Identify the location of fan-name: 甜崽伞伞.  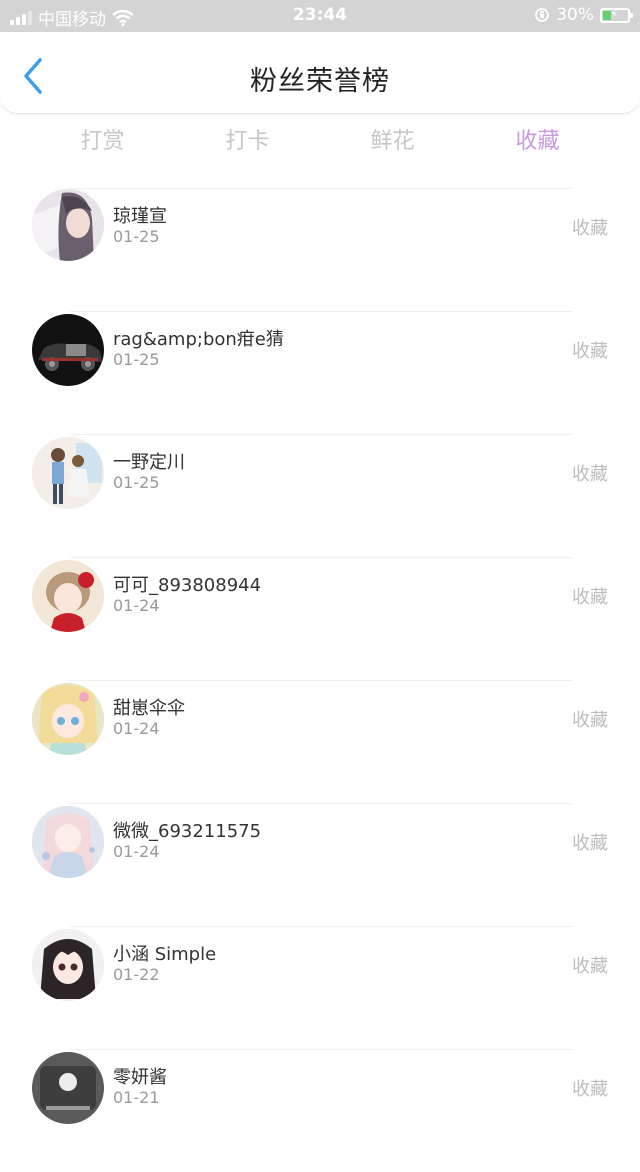
(149, 708).